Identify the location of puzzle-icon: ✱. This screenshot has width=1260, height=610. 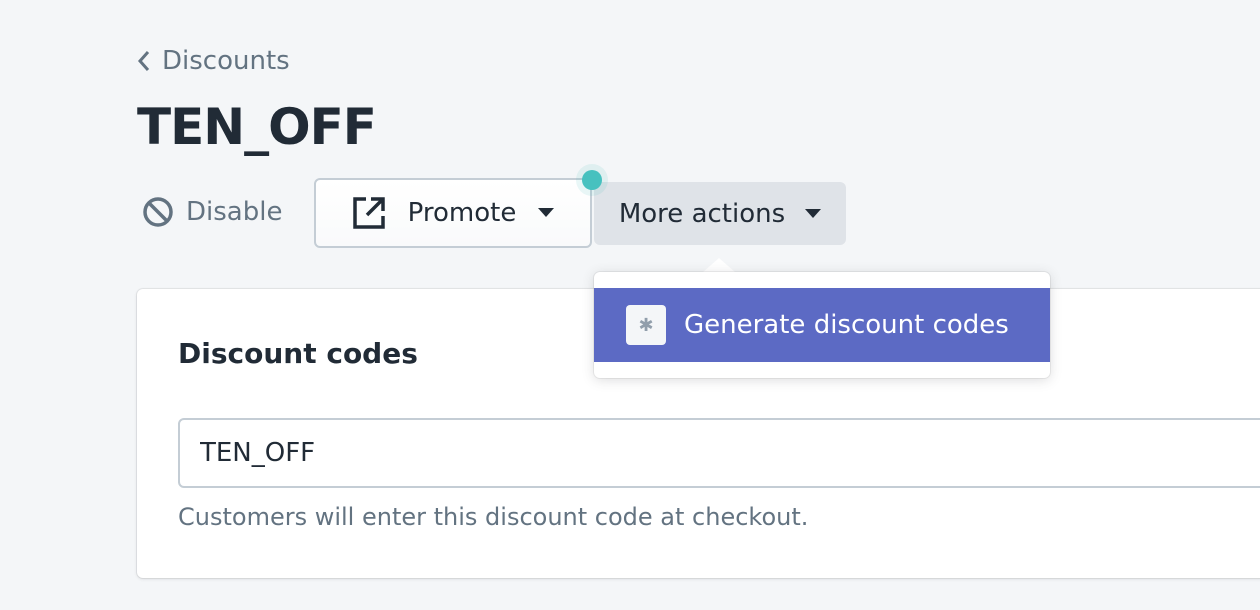
(646, 325).